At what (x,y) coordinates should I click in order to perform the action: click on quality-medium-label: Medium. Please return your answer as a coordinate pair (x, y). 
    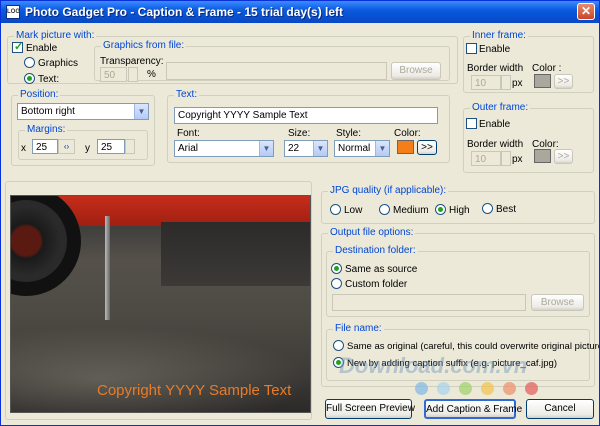
    Looking at the image, I should click on (411, 210).